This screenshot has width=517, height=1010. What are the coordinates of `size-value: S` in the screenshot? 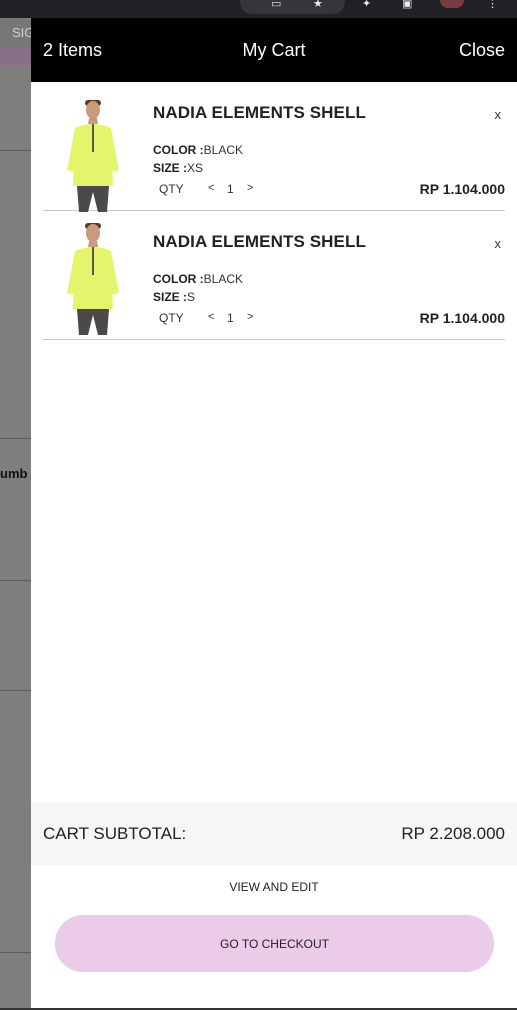 It's located at (191, 297).